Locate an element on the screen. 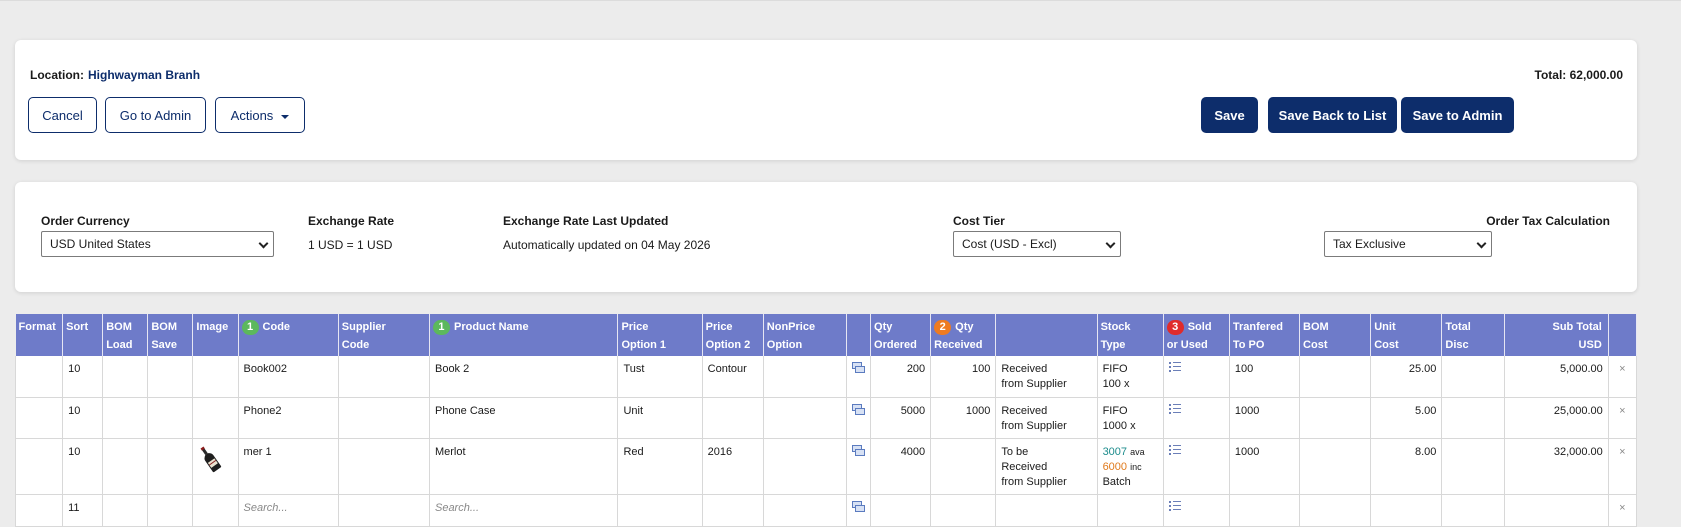  col-product-name: 1 Product Name is located at coordinates (524, 335).